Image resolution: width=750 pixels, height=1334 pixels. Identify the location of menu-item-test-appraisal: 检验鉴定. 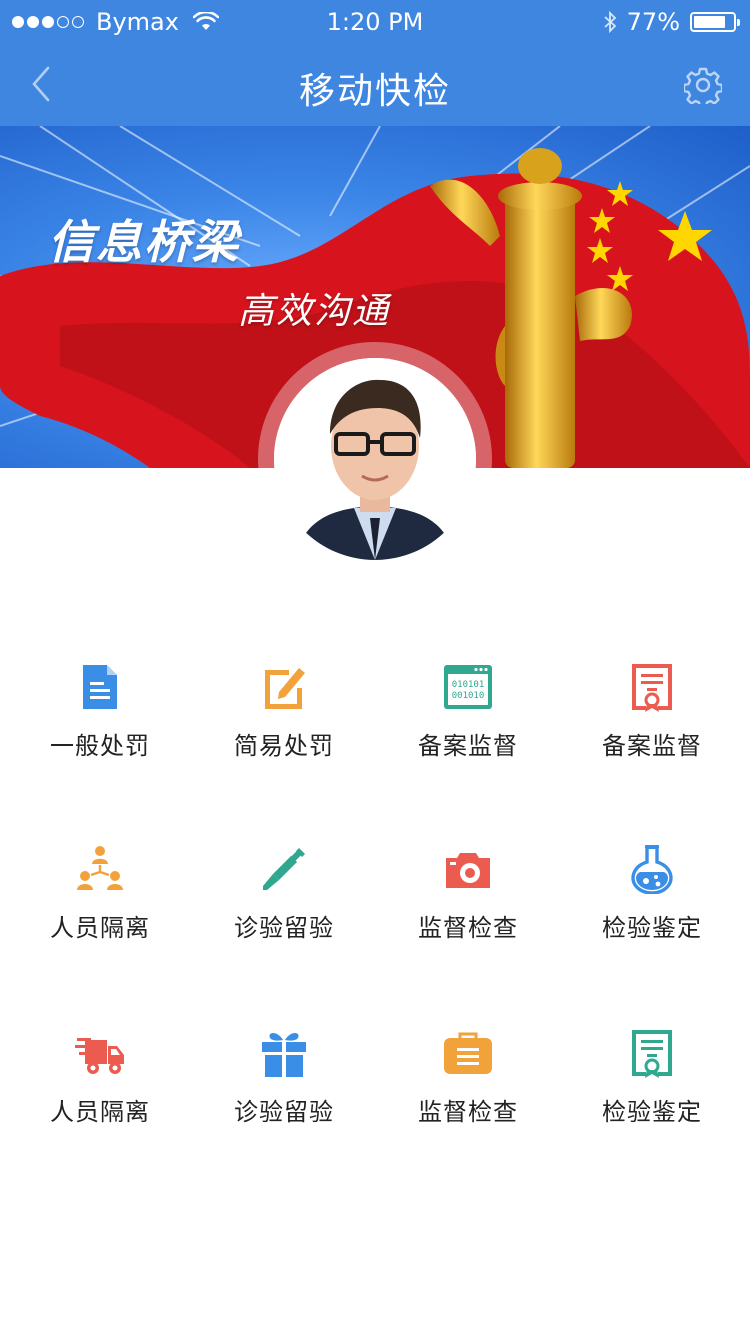
(652, 887).